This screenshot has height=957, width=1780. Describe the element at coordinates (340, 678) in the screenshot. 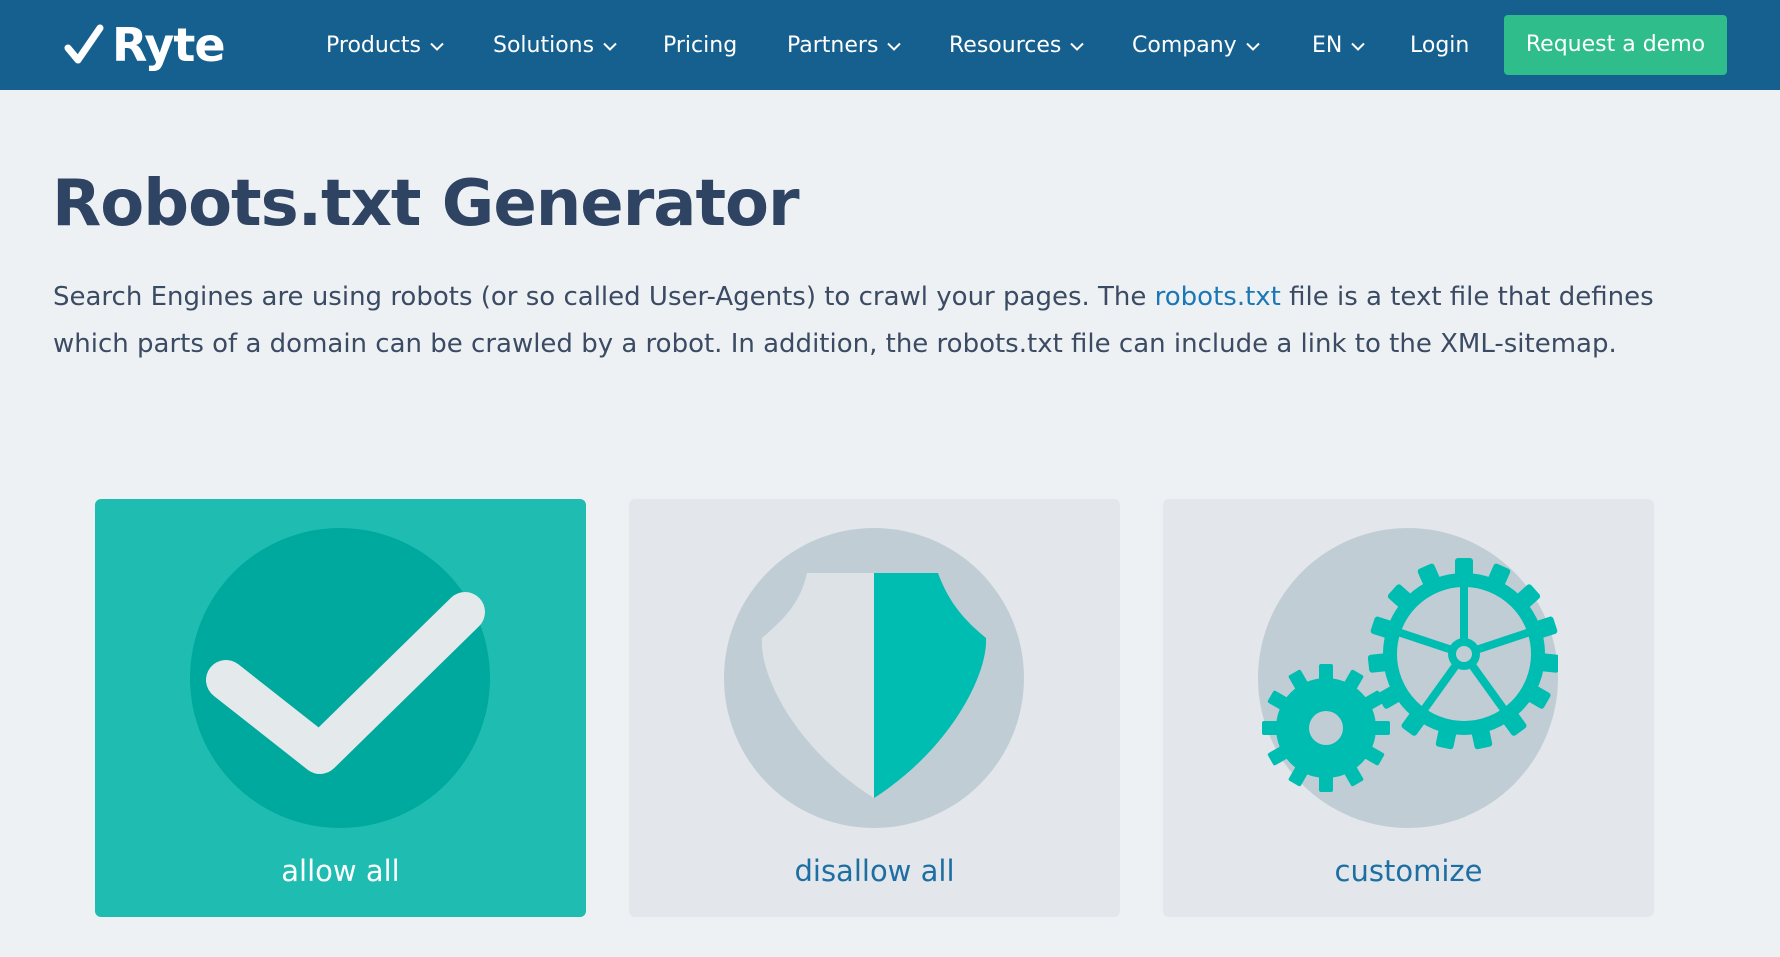

I see `checkmark-circle-icon` at that location.